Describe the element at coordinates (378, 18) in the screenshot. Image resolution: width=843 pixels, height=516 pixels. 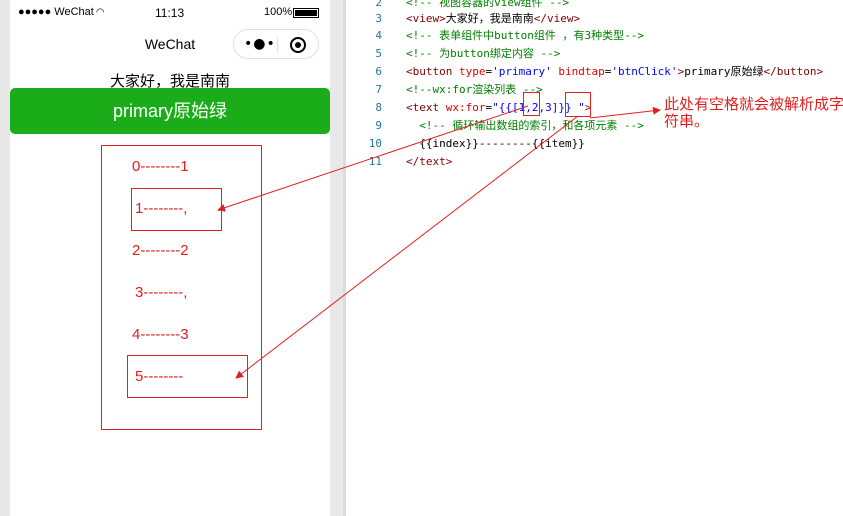
I see `line-number: 3` at that location.